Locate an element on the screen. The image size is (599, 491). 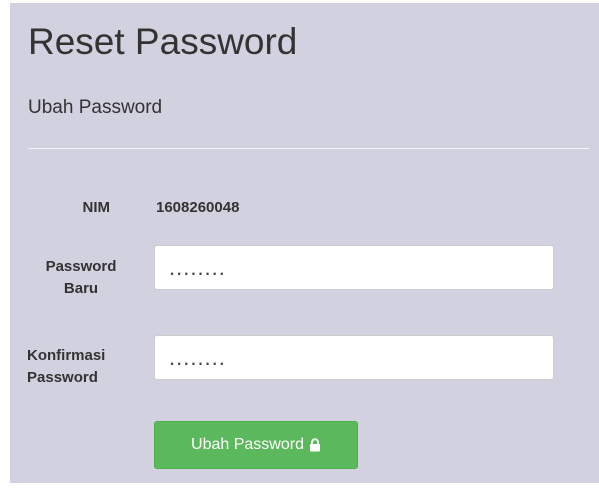
ubah-password-button: Ubah Password is located at coordinates (256, 445).